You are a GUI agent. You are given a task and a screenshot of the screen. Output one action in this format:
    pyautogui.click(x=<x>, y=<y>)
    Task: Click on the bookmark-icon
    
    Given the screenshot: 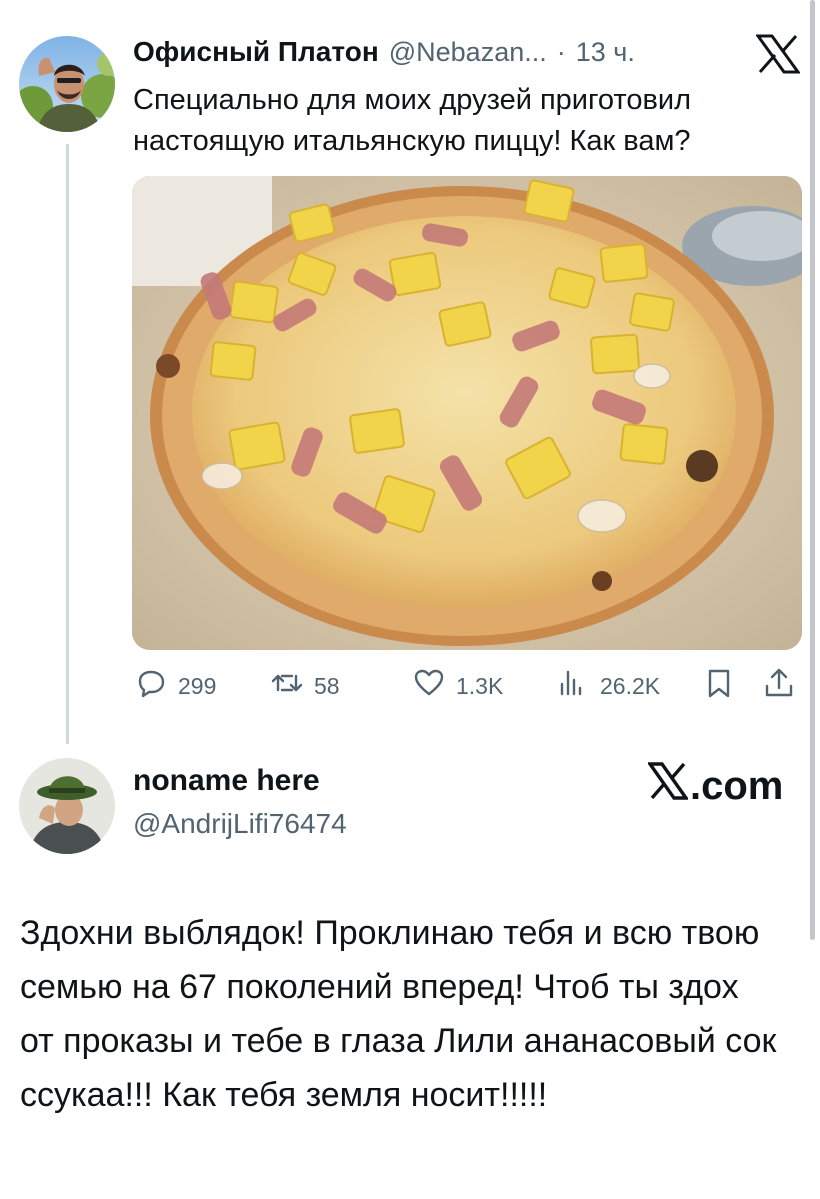 What is the action you would take?
    pyautogui.click(x=719, y=686)
    